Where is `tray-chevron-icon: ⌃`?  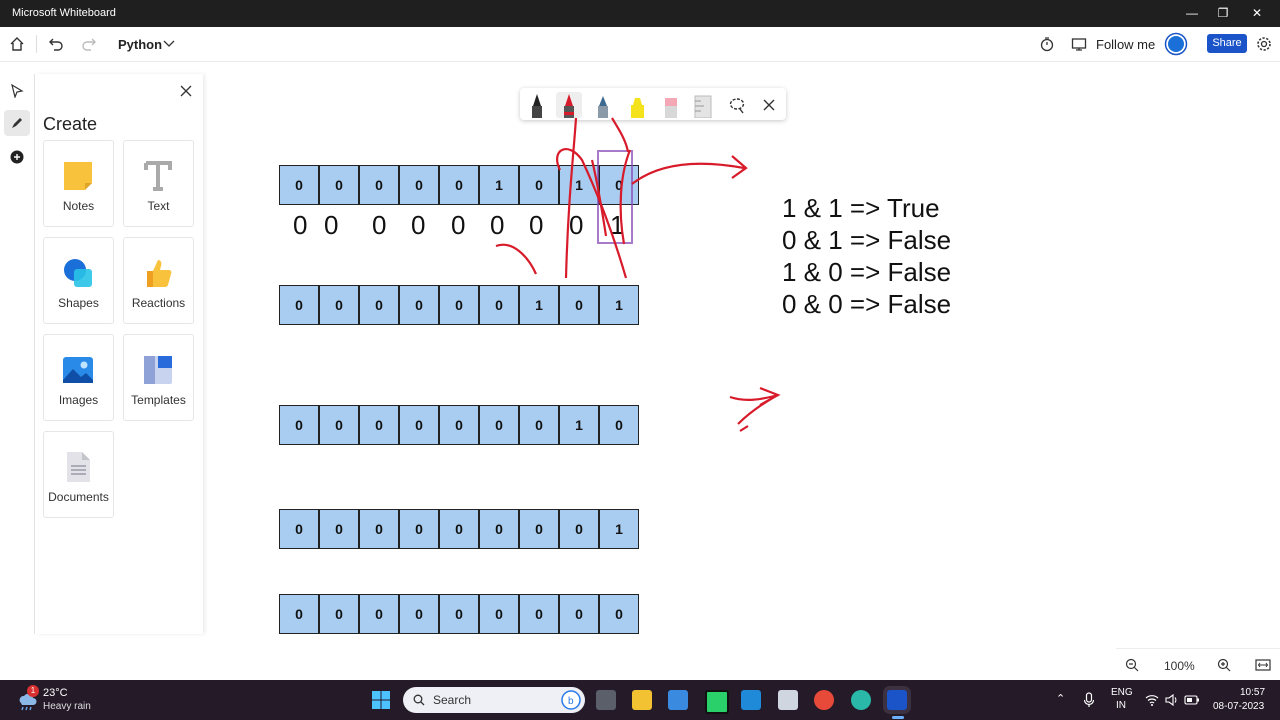
tray-chevron-icon: ⌃ is located at coordinates (1060, 698).